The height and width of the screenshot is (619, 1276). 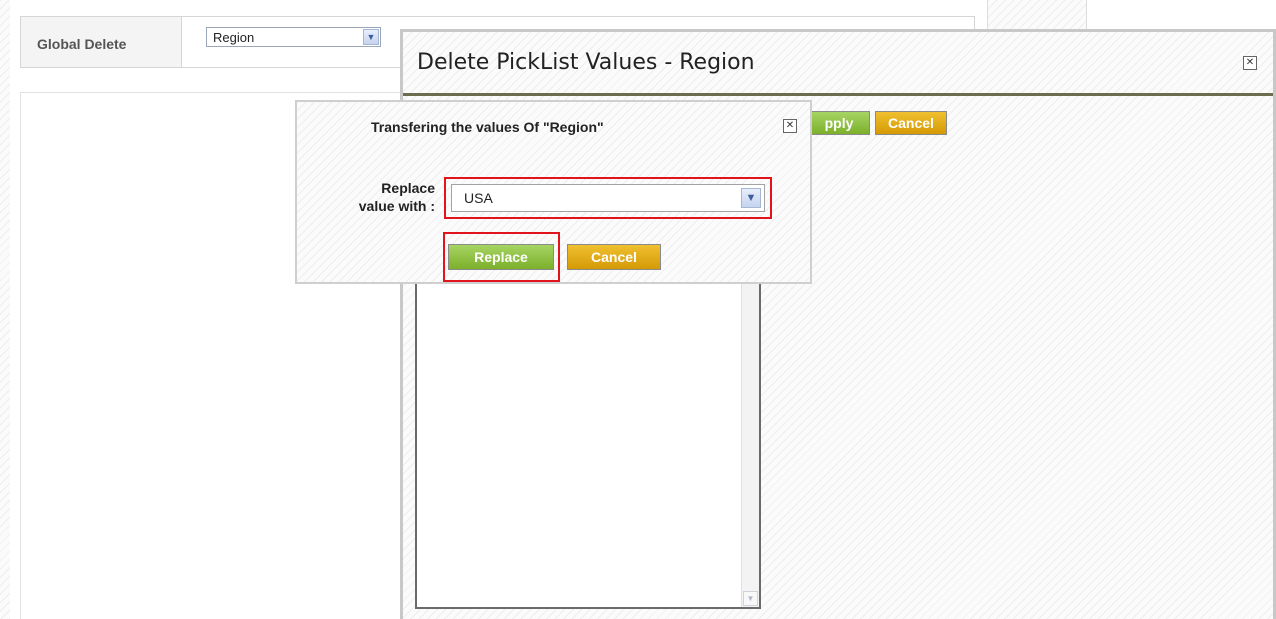 What do you see at coordinates (478, 198) in the screenshot?
I see `replace-value-selected: USA` at bounding box center [478, 198].